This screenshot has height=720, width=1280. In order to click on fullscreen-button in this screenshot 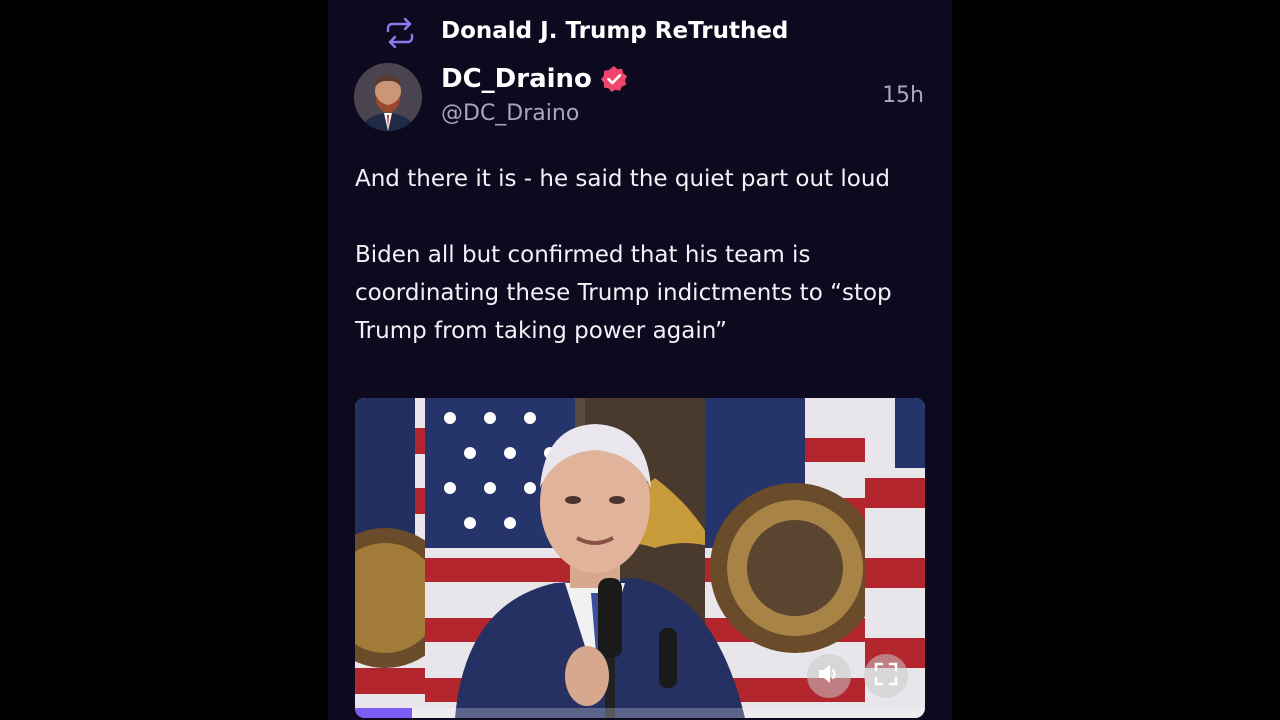, I will do `click(886, 676)`.